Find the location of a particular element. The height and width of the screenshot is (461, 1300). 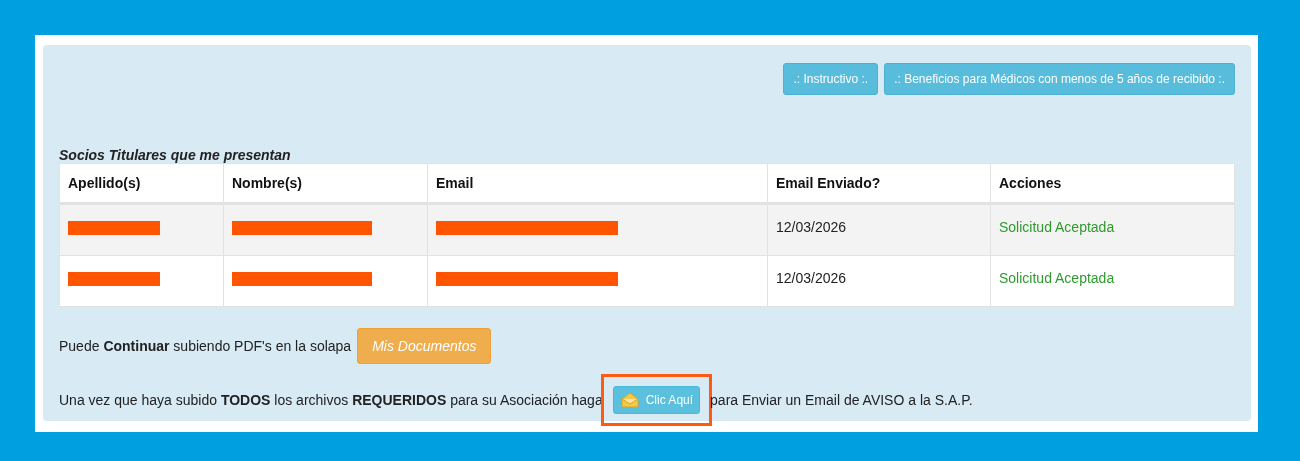

column-header: Acciones is located at coordinates (1030, 183).